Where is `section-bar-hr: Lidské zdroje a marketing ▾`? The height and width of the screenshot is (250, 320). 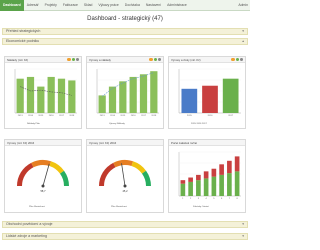
section-bar-hr: Lidské zdroje a marketing ▾ is located at coordinates (125, 236).